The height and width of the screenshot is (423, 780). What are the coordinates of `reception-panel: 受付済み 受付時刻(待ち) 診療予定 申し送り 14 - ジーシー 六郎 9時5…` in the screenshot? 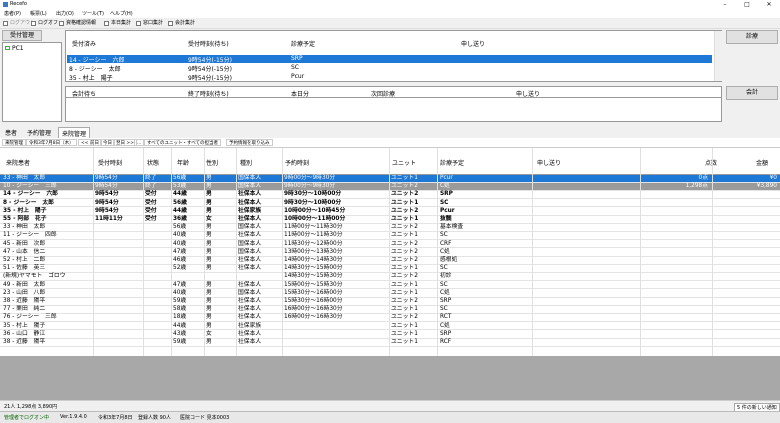 It's located at (393, 56).